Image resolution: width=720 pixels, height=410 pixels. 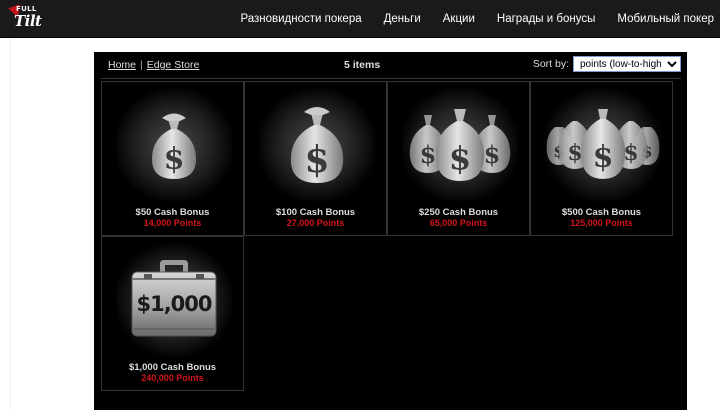 What do you see at coordinates (28, 21) in the screenshot?
I see `logo-main-text: Tilt` at bounding box center [28, 21].